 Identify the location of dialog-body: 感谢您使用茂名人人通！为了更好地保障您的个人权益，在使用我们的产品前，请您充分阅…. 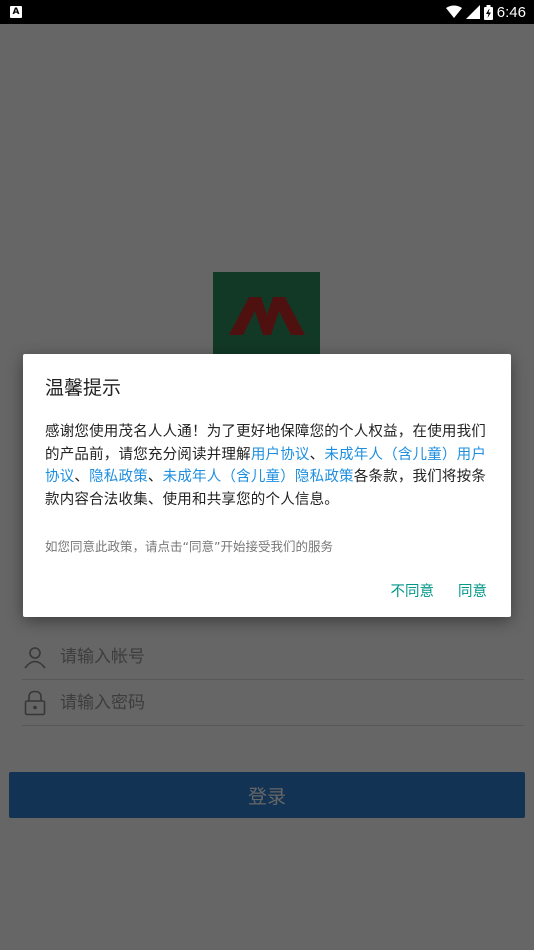
(269, 466).